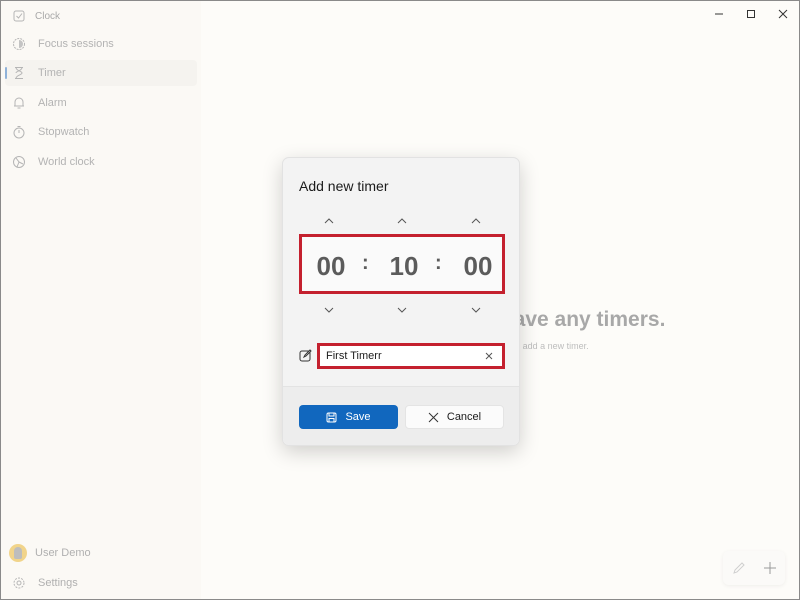  I want to click on clear-icon, so click(489, 356).